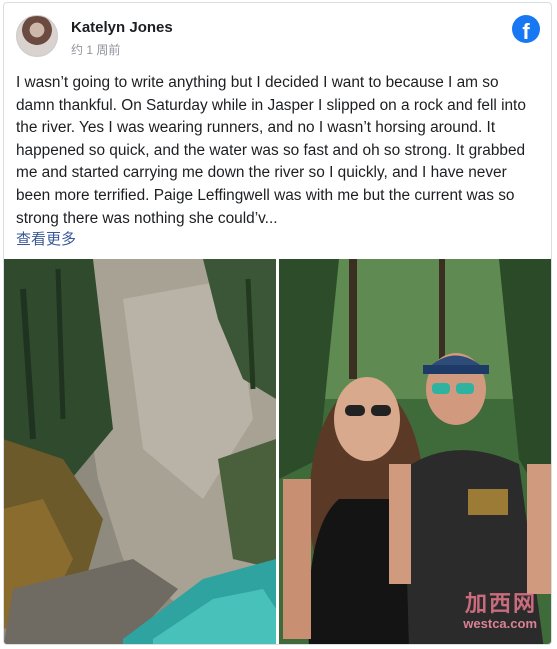 This screenshot has width=557, height=649. I want to click on post-header: Katelyn Jones 约 1 周前 f, so click(277, 35).